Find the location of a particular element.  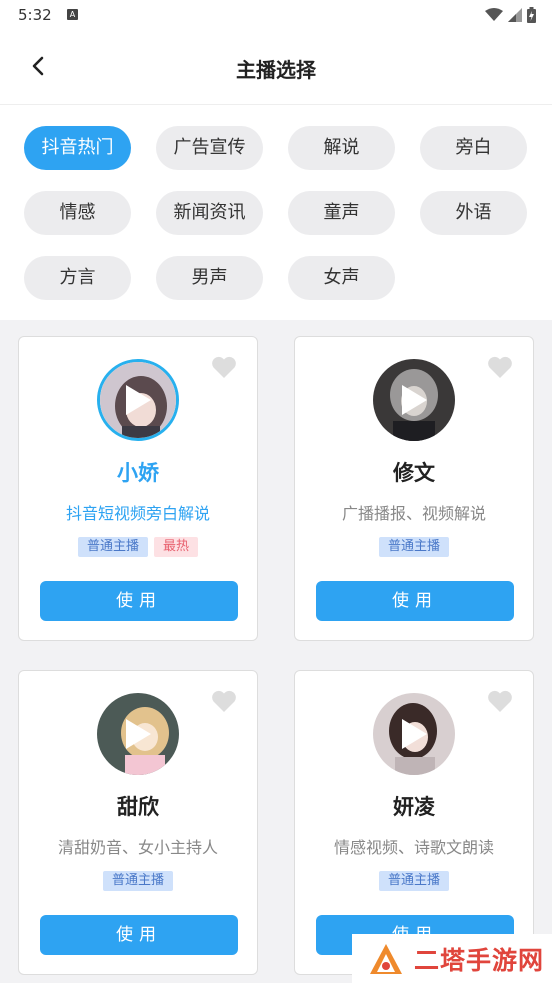

category-chip-4: 情感 is located at coordinates (77, 213).